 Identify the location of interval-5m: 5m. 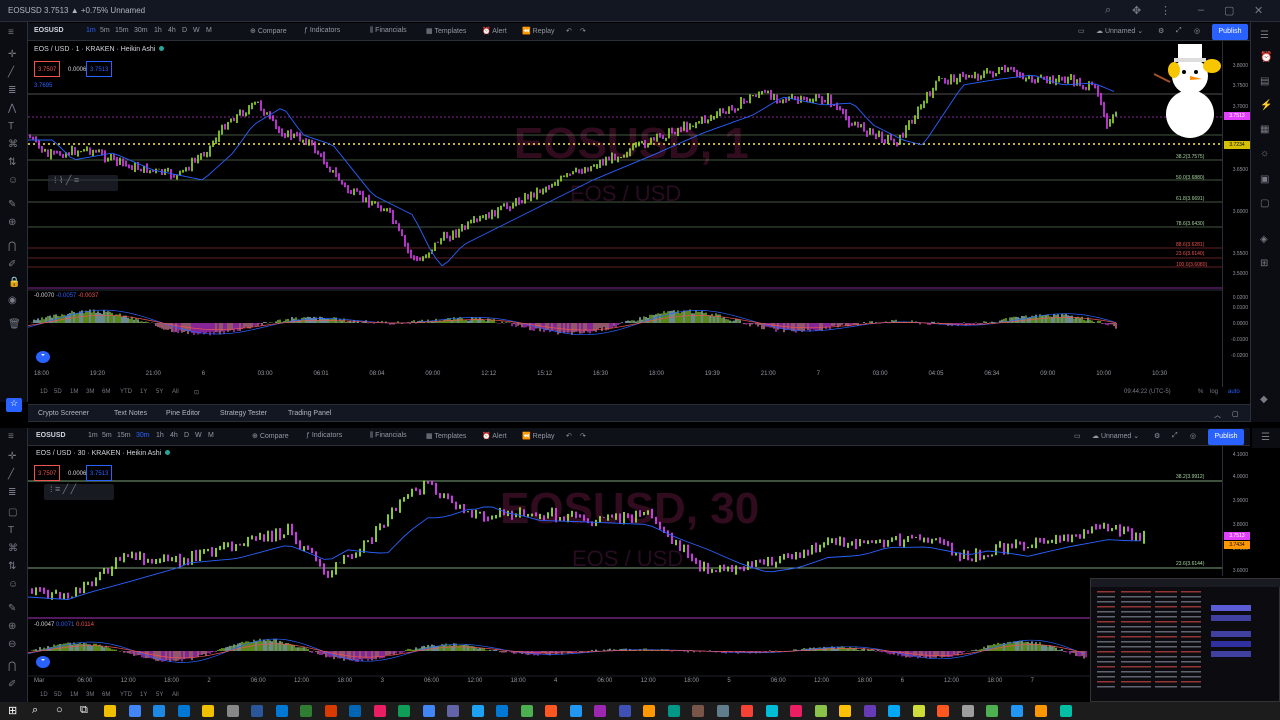
(105, 30).